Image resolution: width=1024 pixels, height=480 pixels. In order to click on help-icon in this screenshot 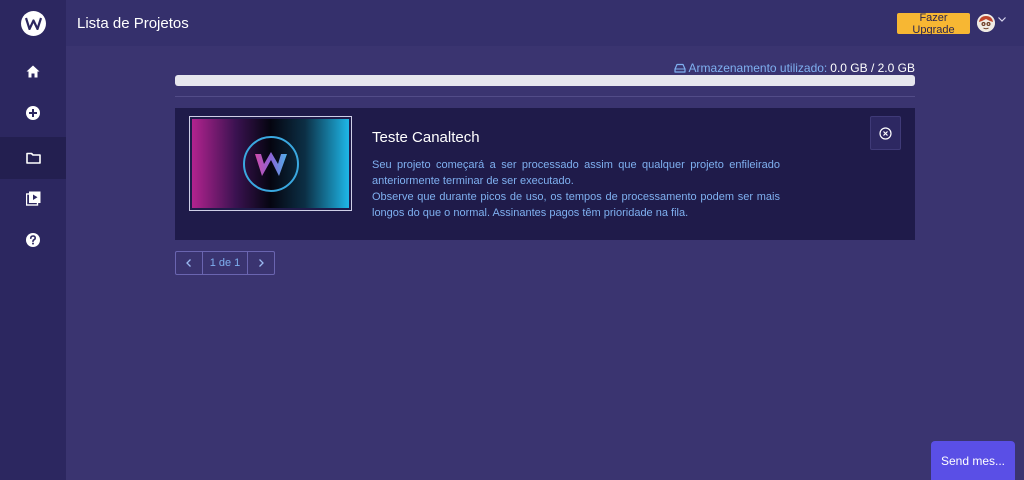, I will do `click(33, 240)`.